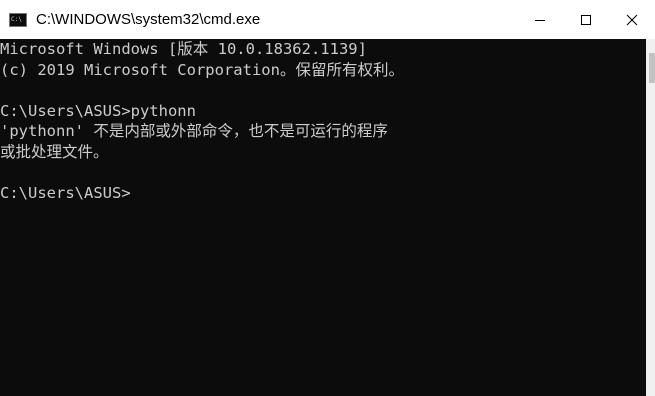 The image size is (655, 396). I want to click on scrollbar-track, so click(650, 217).